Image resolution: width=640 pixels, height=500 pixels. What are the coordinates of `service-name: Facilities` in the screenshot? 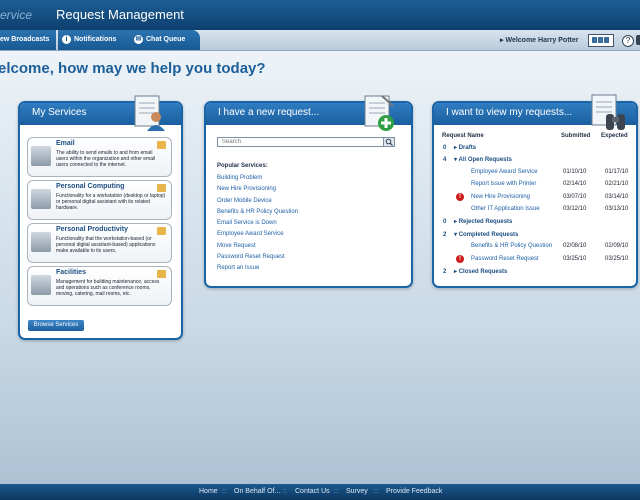 It's located at (71, 272).